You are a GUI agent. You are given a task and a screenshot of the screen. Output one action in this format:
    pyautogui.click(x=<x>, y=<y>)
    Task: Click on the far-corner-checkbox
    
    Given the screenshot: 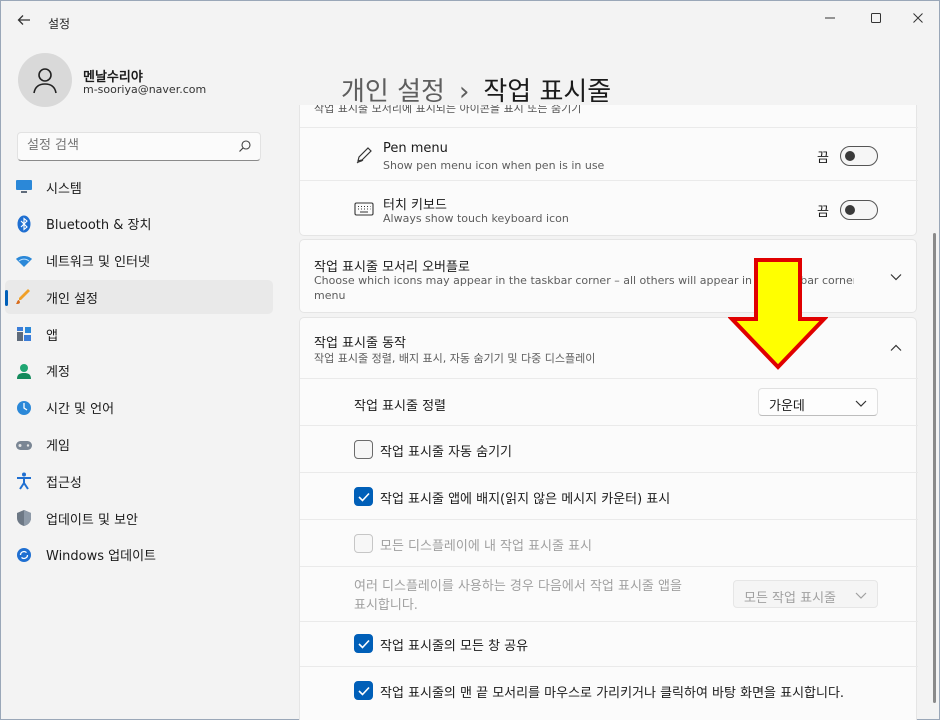 What is the action you would take?
    pyautogui.click(x=363, y=690)
    